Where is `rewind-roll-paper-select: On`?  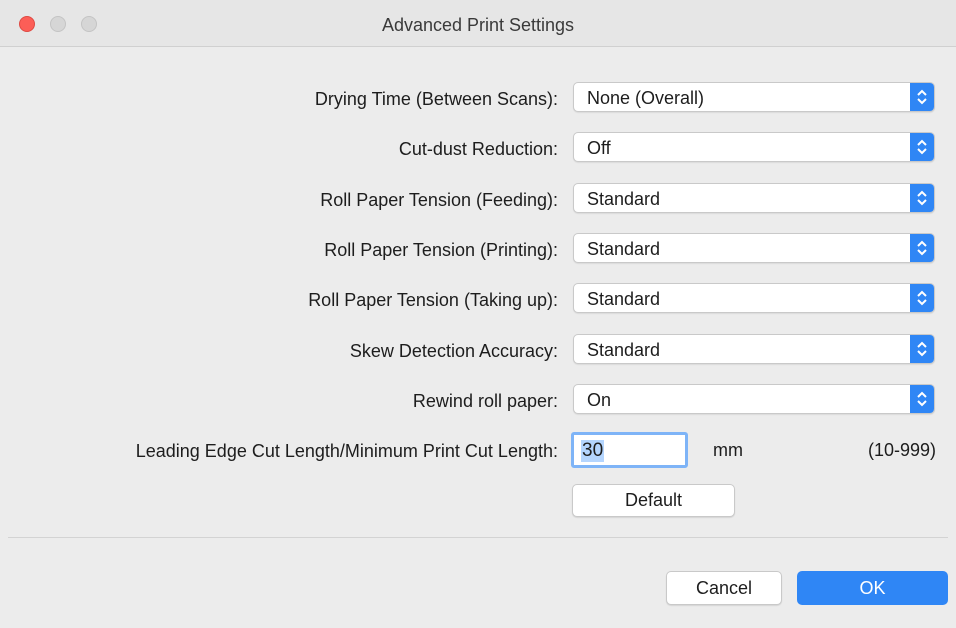
rewind-roll-paper-select: On is located at coordinates (754, 399).